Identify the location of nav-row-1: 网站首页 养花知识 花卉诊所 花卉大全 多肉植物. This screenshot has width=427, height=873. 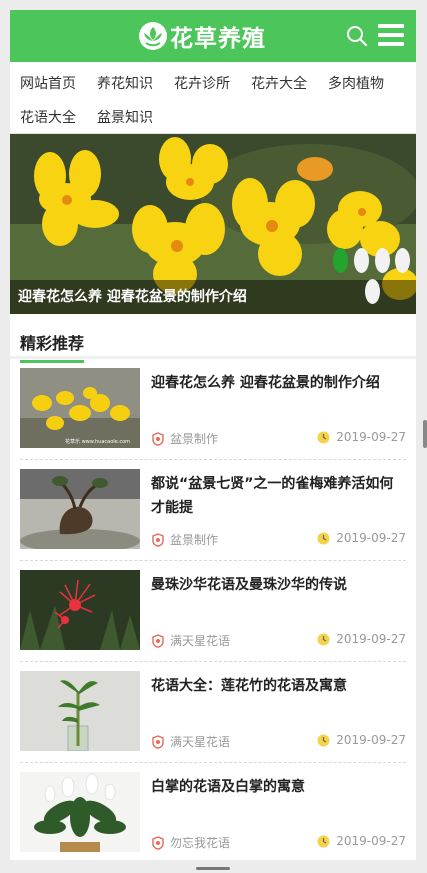
(213, 83).